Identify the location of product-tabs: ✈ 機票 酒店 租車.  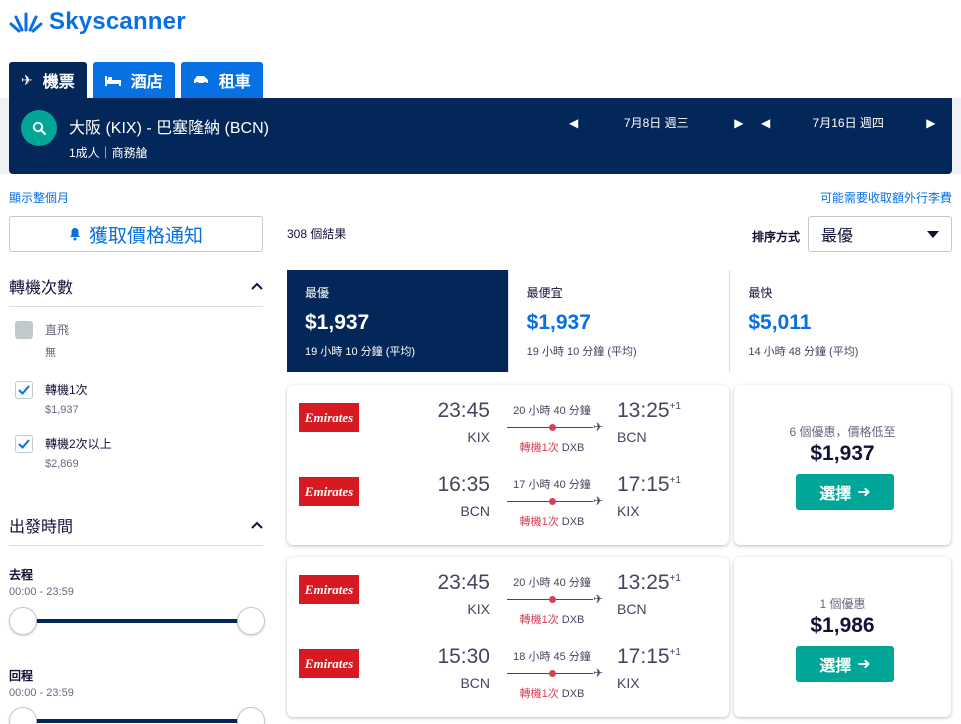
(139, 80).